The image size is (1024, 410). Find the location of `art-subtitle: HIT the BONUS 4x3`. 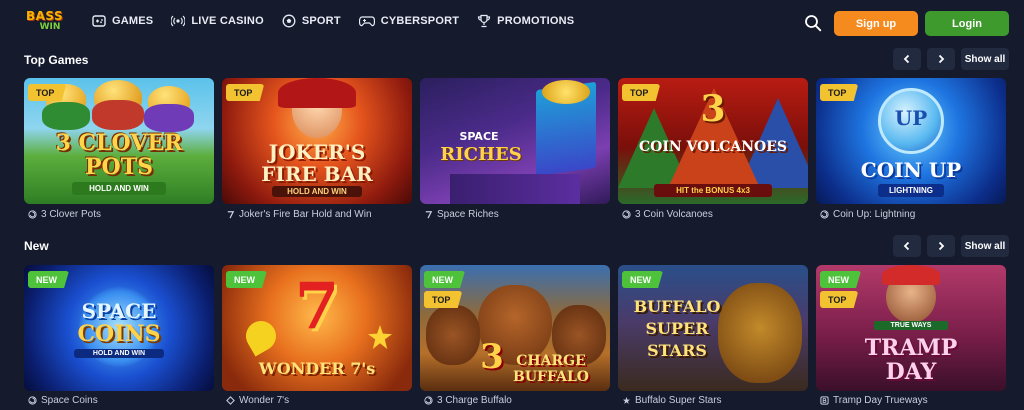

art-subtitle: HIT the BONUS 4x3 is located at coordinates (713, 190).